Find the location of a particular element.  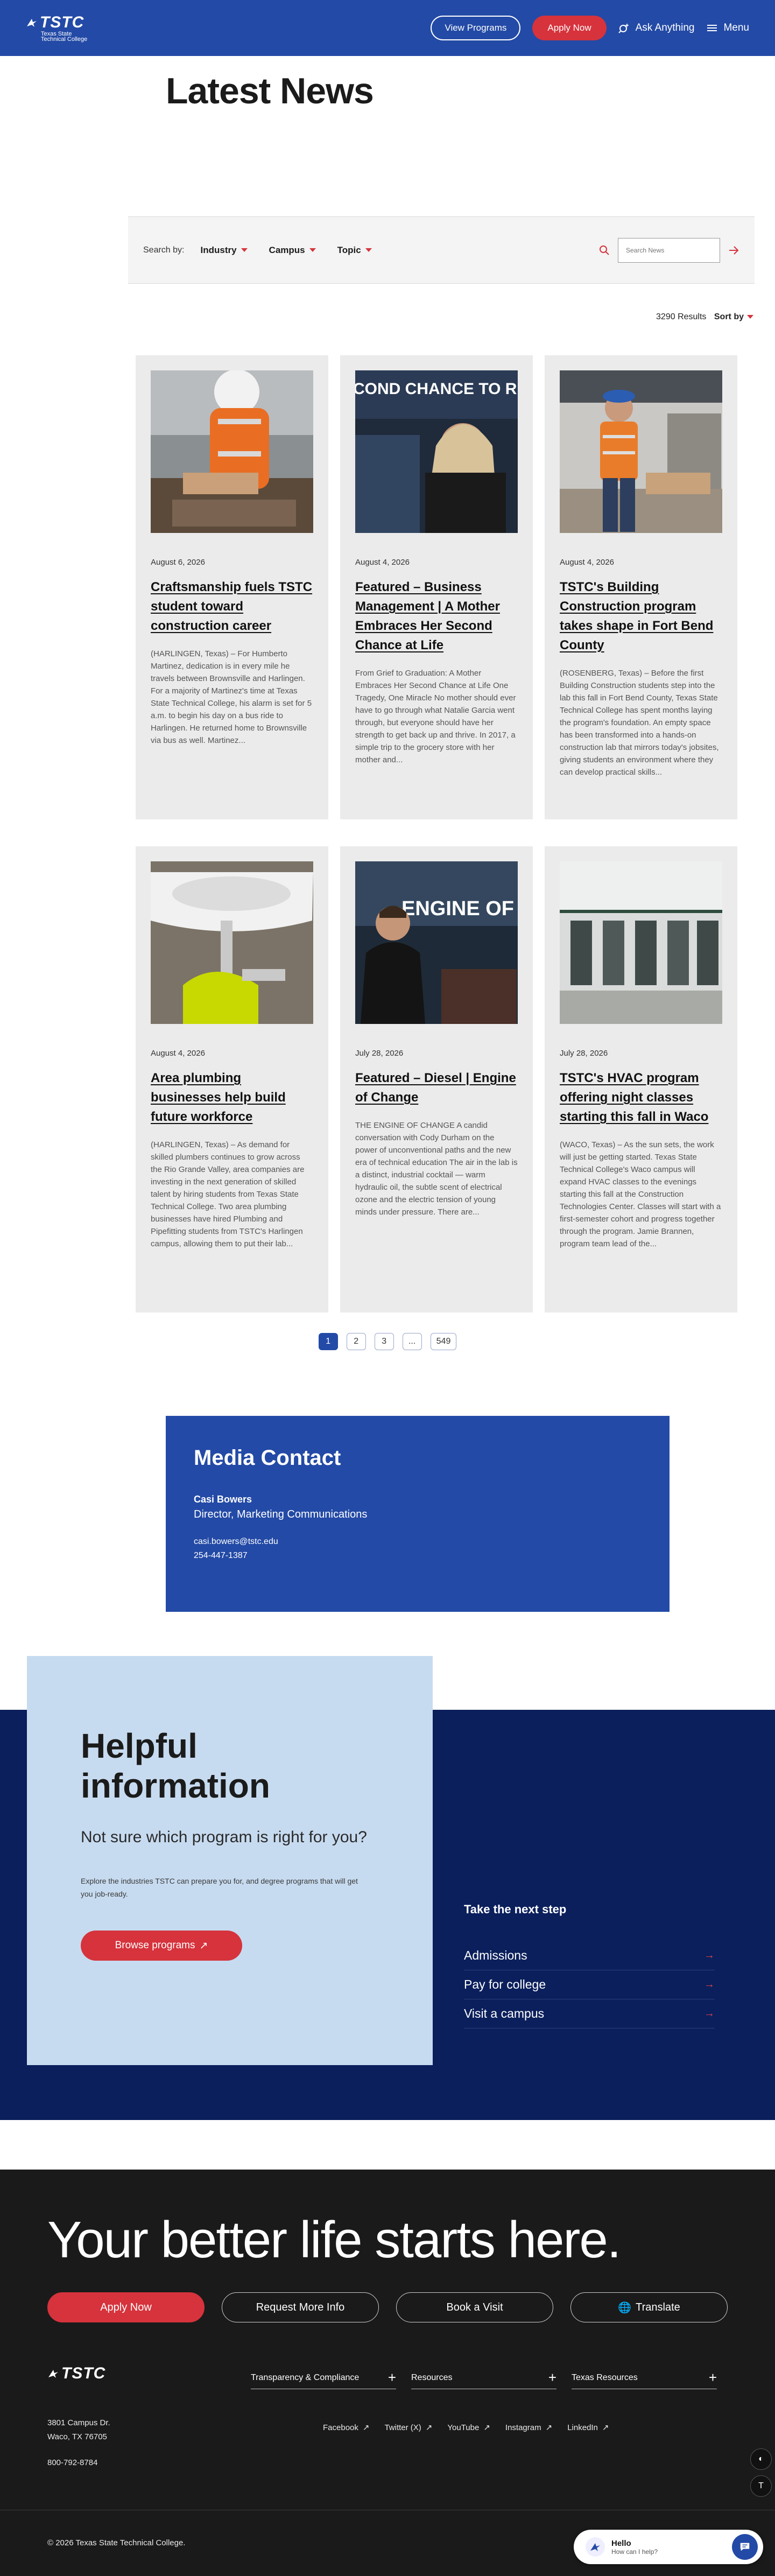

filter-topic: Topic is located at coordinates (354, 250).